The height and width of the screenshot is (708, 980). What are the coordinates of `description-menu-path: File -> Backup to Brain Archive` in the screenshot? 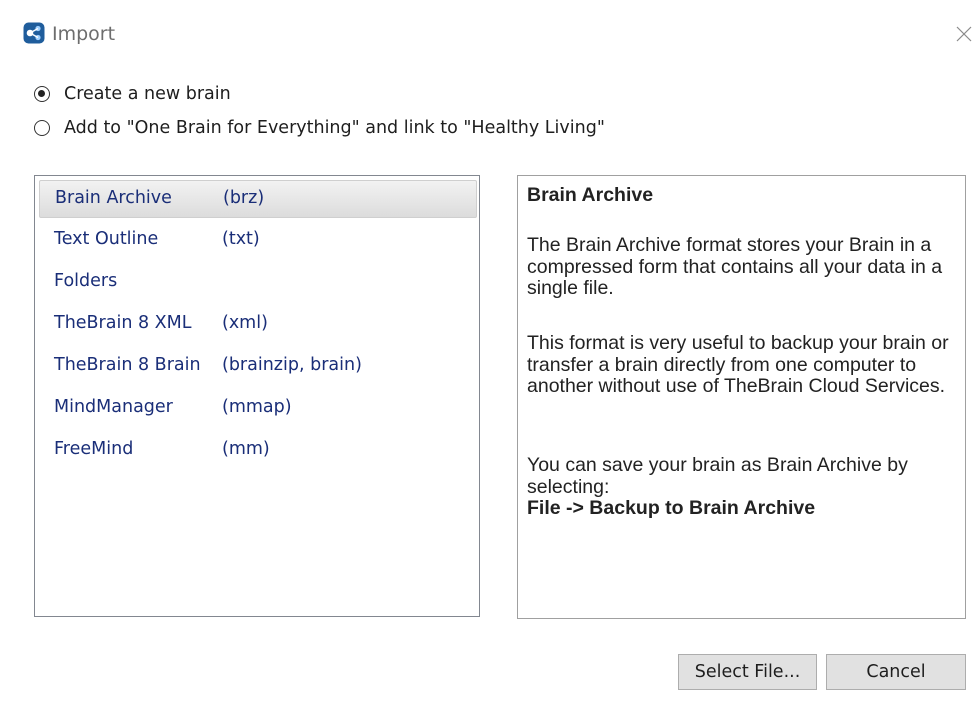 It's located at (671, 508).